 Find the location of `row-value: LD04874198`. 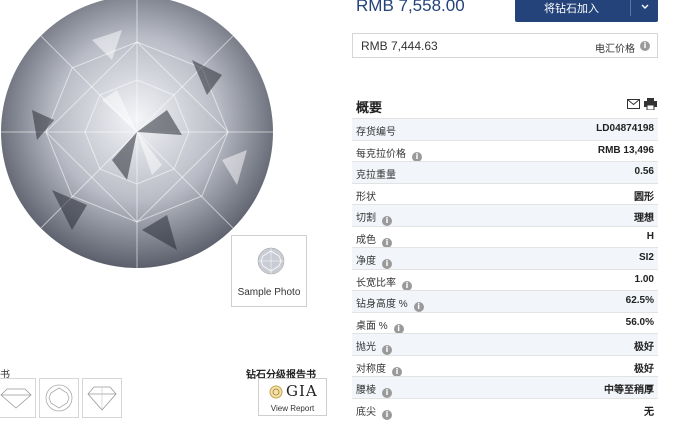

row-value: LD04874198 is located at coordinates (625, 128).